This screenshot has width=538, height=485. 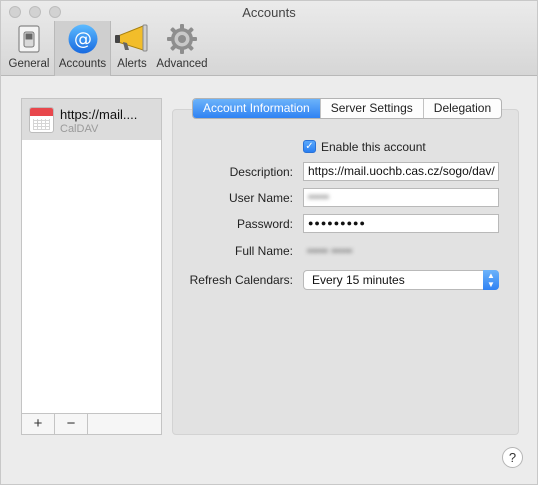 I want to click on toolbar-advanced-label: Advanced, so click(x=182, y=64).